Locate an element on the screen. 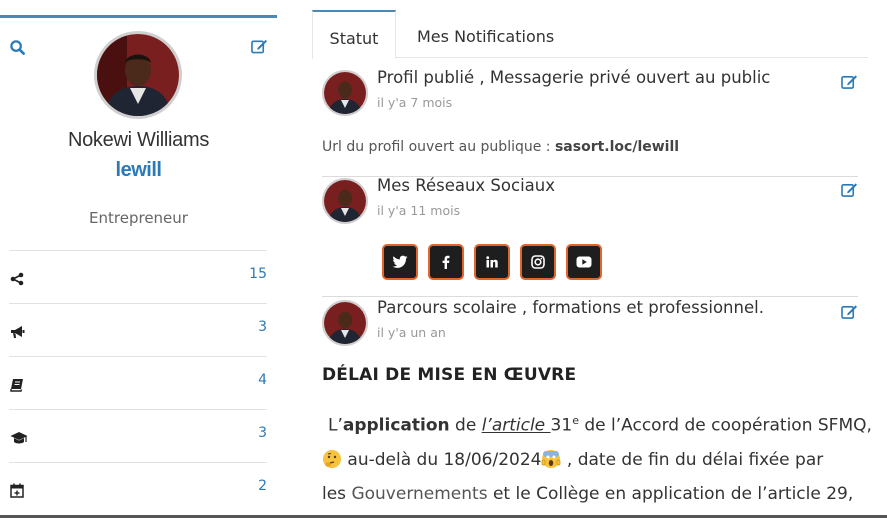  edit-profile-icon is located at coordinates (259, 48).